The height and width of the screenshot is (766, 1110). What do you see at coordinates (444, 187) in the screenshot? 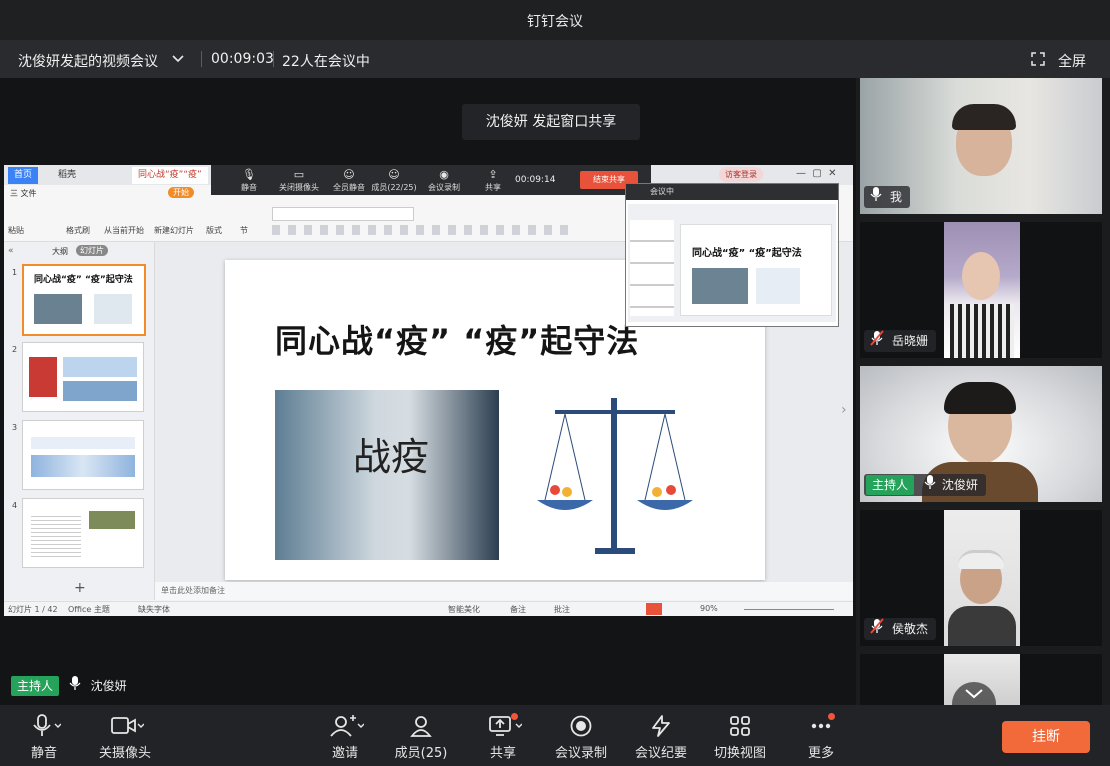
I see `float-record: 会议录制` at bounding box center [444, 187].